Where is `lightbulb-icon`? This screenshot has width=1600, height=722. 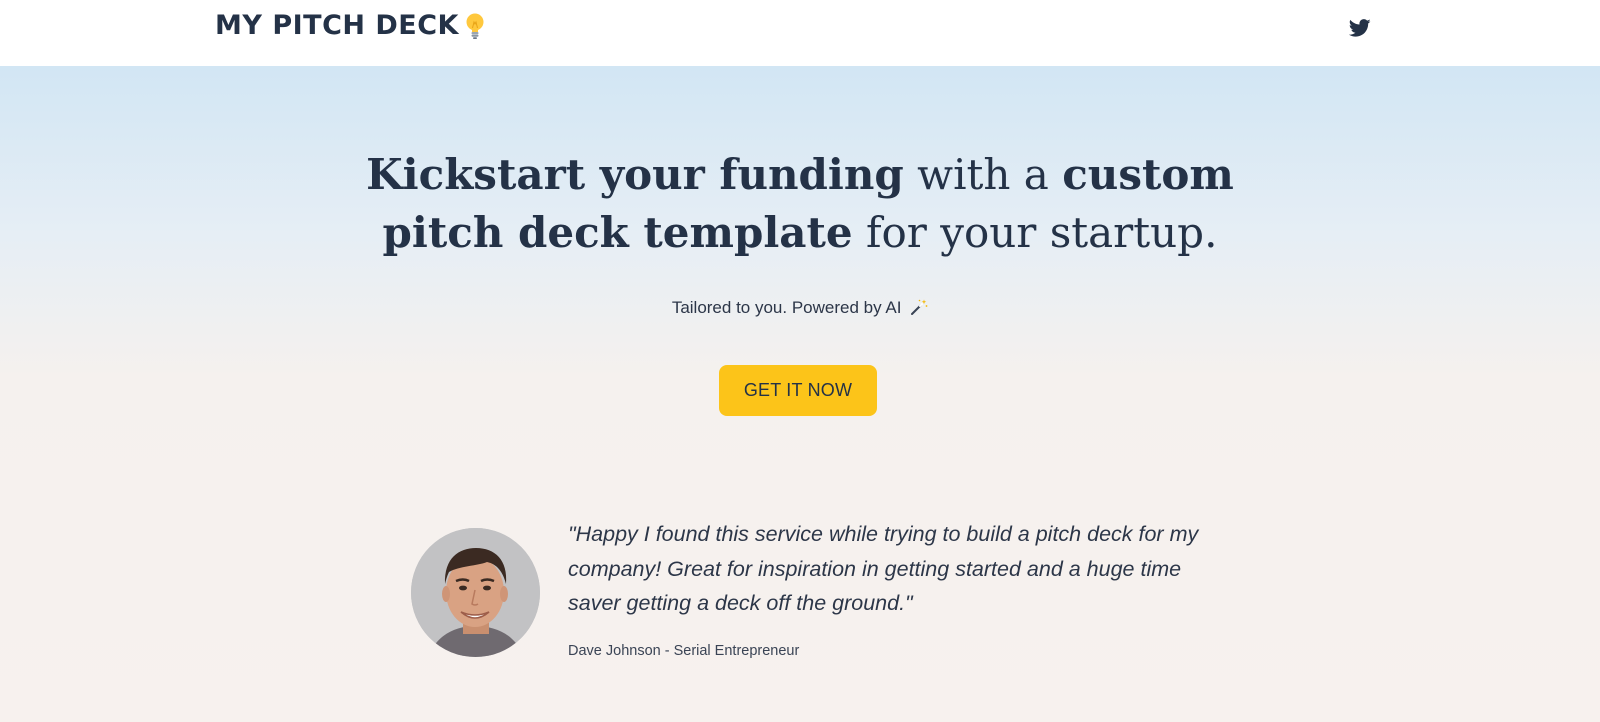
lightbulb-icon is located at coordinates (475, 26).